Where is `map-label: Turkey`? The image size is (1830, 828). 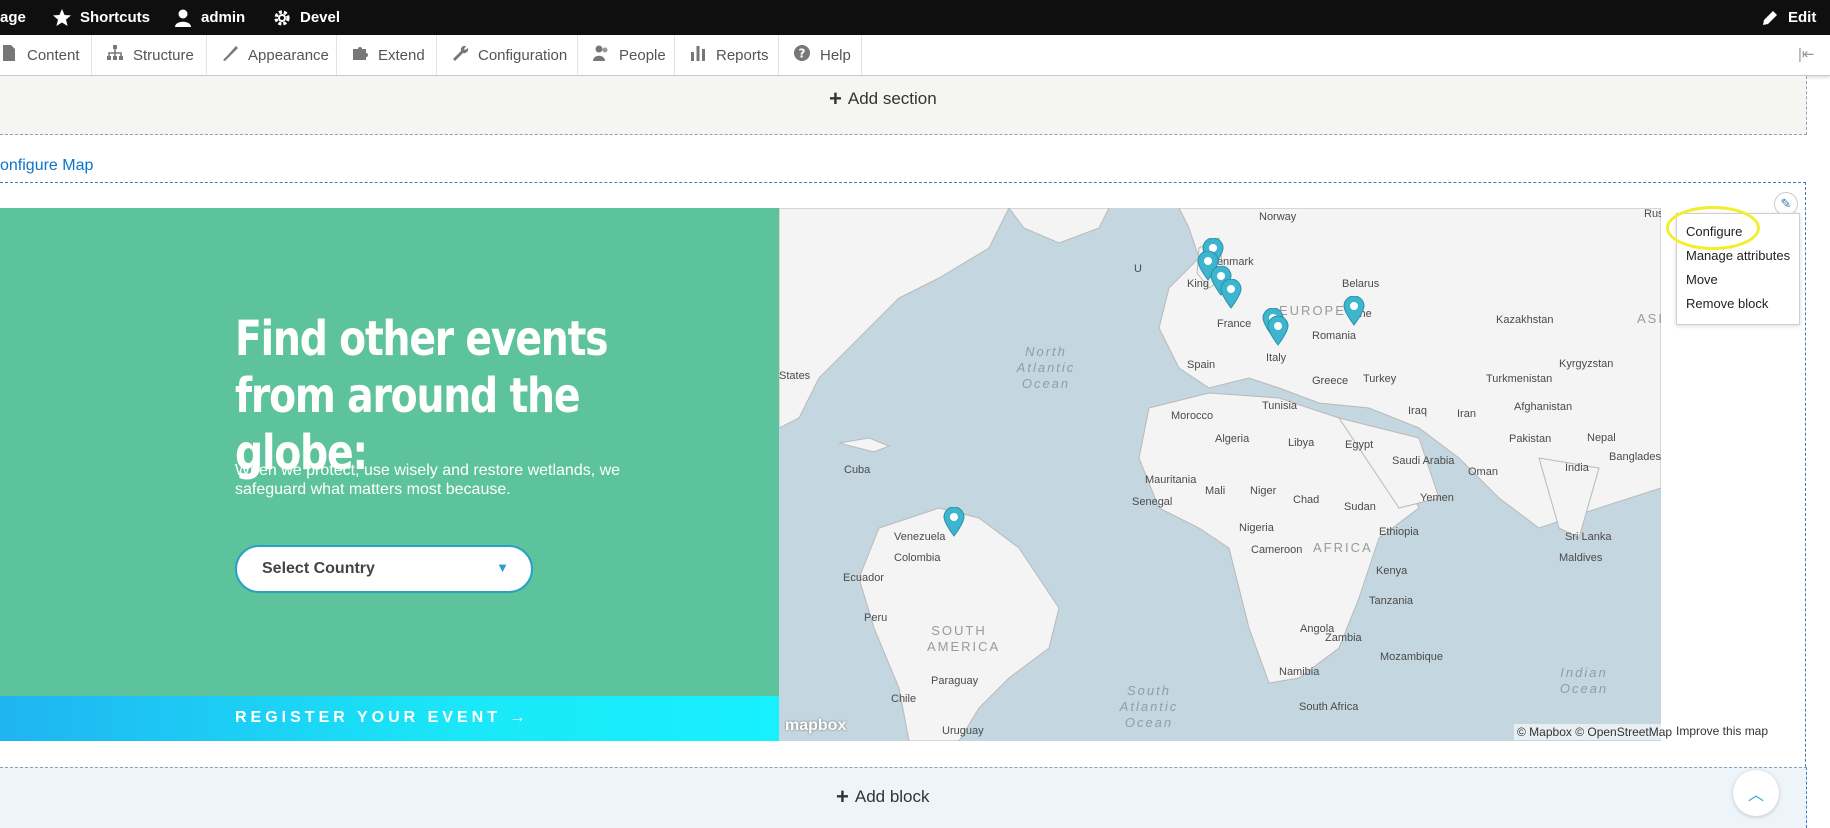 map-label: Turkey is located at coordinates (1380, 379).